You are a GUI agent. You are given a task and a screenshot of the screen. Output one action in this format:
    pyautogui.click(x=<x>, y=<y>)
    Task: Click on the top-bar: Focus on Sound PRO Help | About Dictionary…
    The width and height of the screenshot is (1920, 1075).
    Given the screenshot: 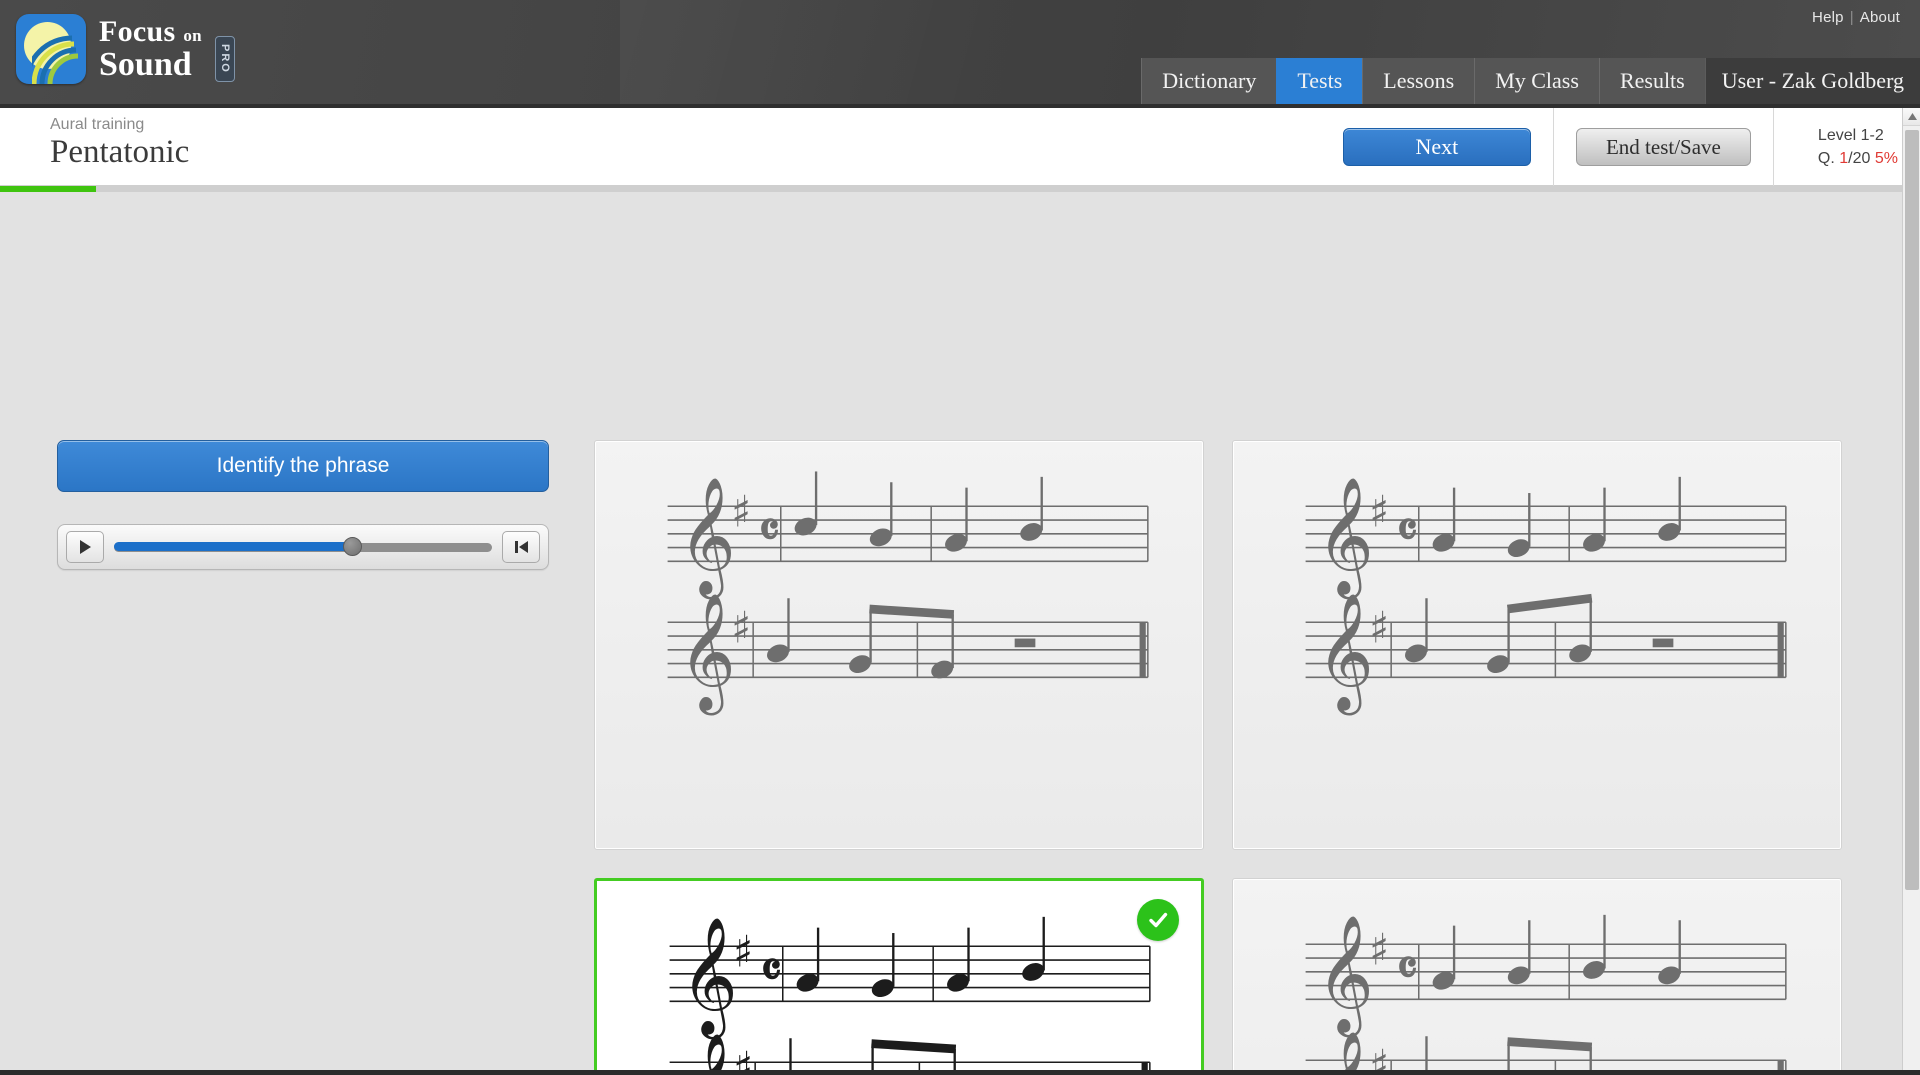 What is the action you would take?
    pyautogui.click(x=960, y=54)
    